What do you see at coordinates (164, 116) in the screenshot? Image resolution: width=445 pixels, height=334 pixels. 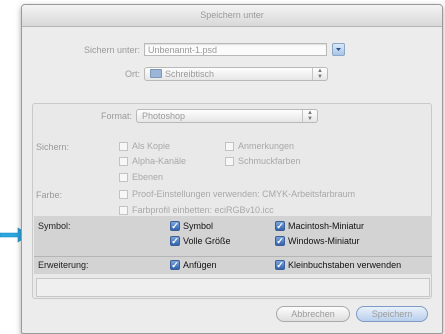 I see `format-value: Photoshop` at bounding box center [164, 116].